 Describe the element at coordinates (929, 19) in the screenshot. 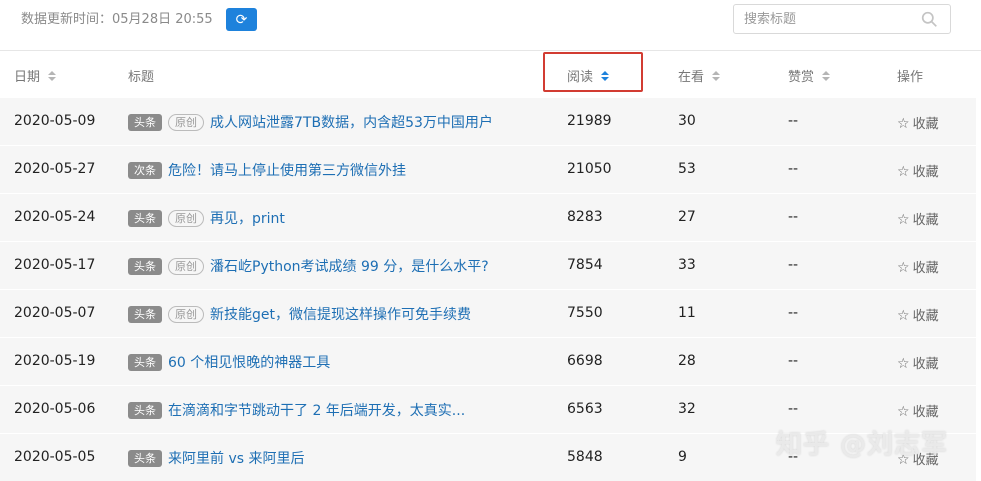

I see `search-icon` at that location.